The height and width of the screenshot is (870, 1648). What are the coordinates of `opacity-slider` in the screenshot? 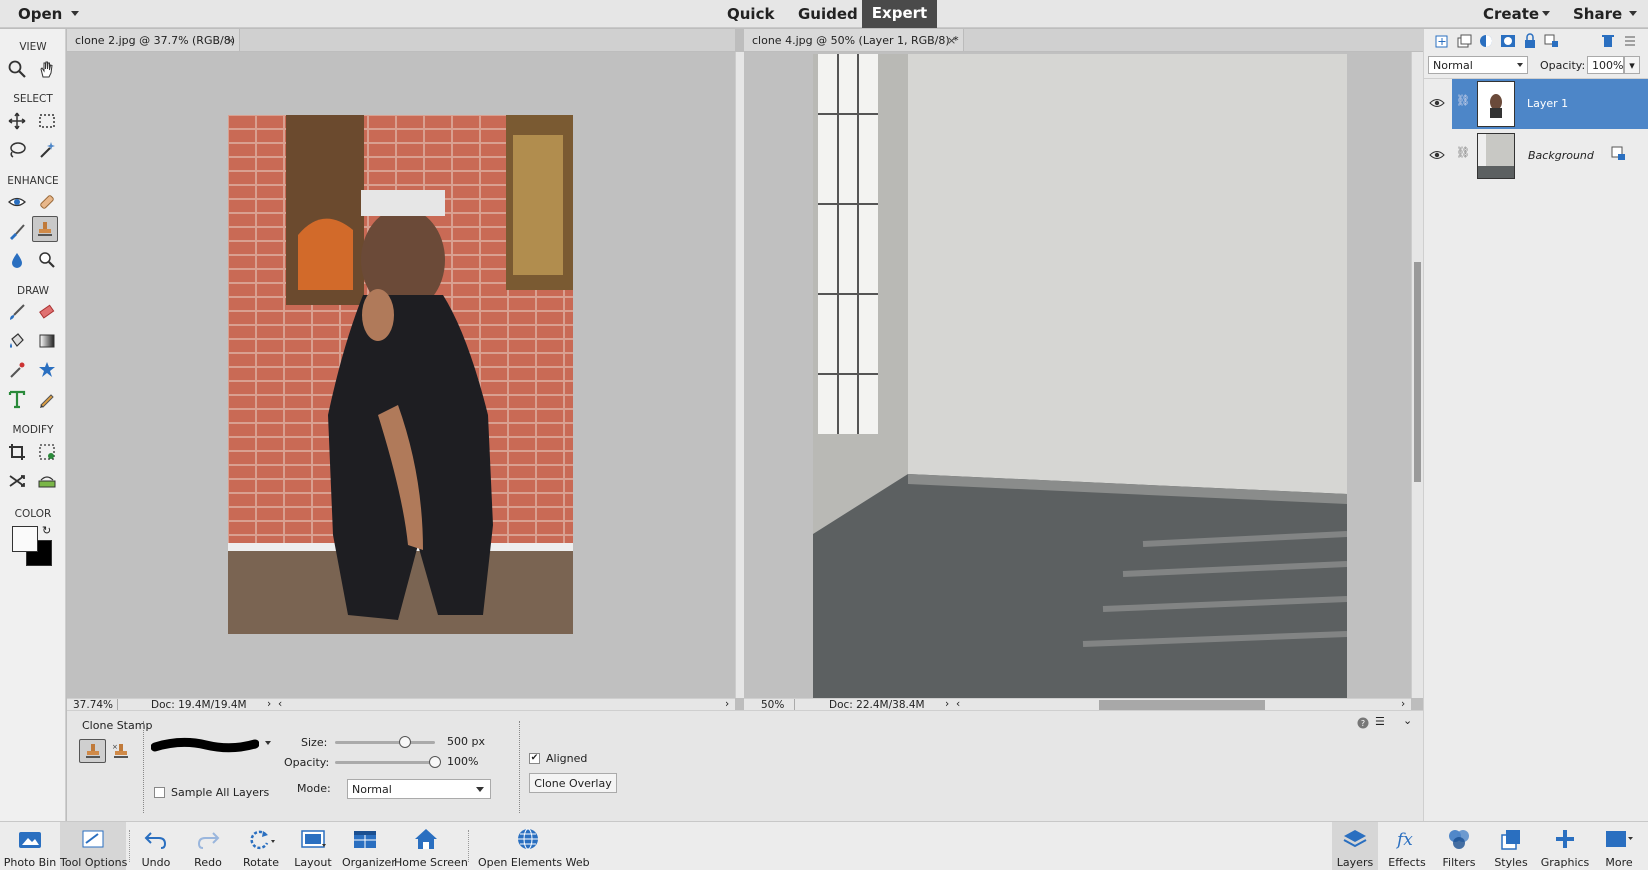 It's located at (388, 762).